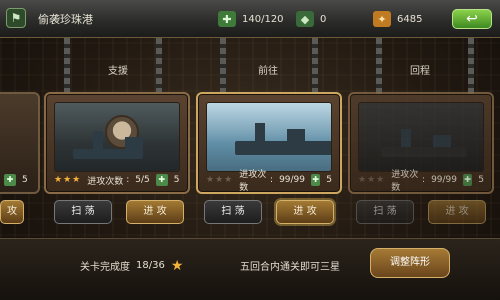 Image resolution: width=500 pixels, height=300 pixels. I want to click on gems-counter: ◆ 0, so click(311, 19).